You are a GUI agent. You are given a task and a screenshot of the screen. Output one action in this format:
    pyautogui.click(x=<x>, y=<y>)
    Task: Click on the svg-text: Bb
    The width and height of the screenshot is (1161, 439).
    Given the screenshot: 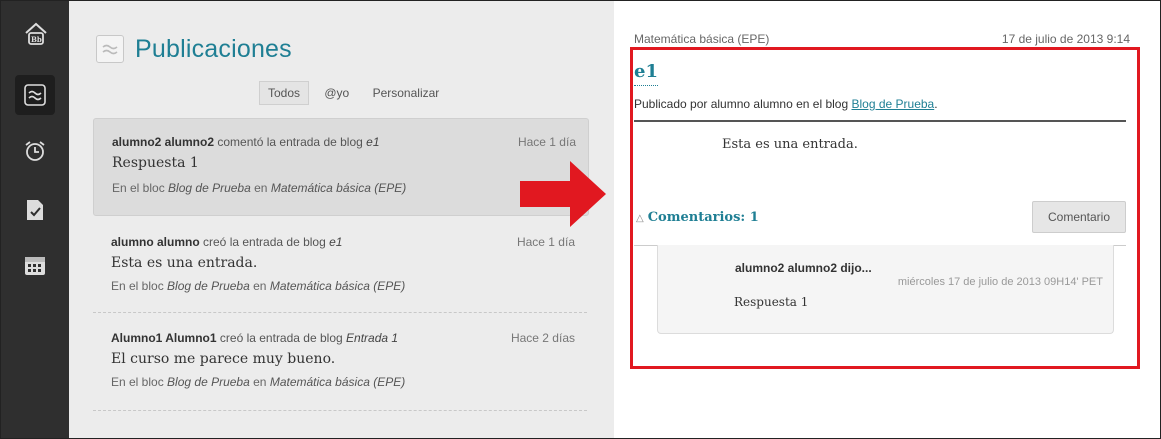 What is the action you would take?
    pyautogui.click(x=36, y=39)
    